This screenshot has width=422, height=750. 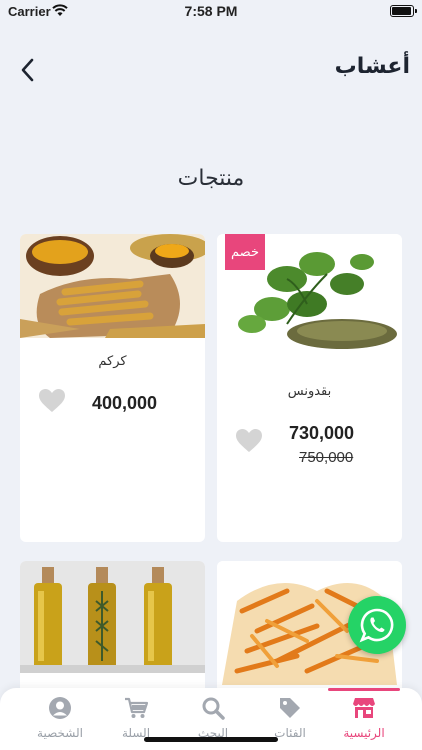 I want to click on tab-profile: الشخصية, so click(x=60, y=719).